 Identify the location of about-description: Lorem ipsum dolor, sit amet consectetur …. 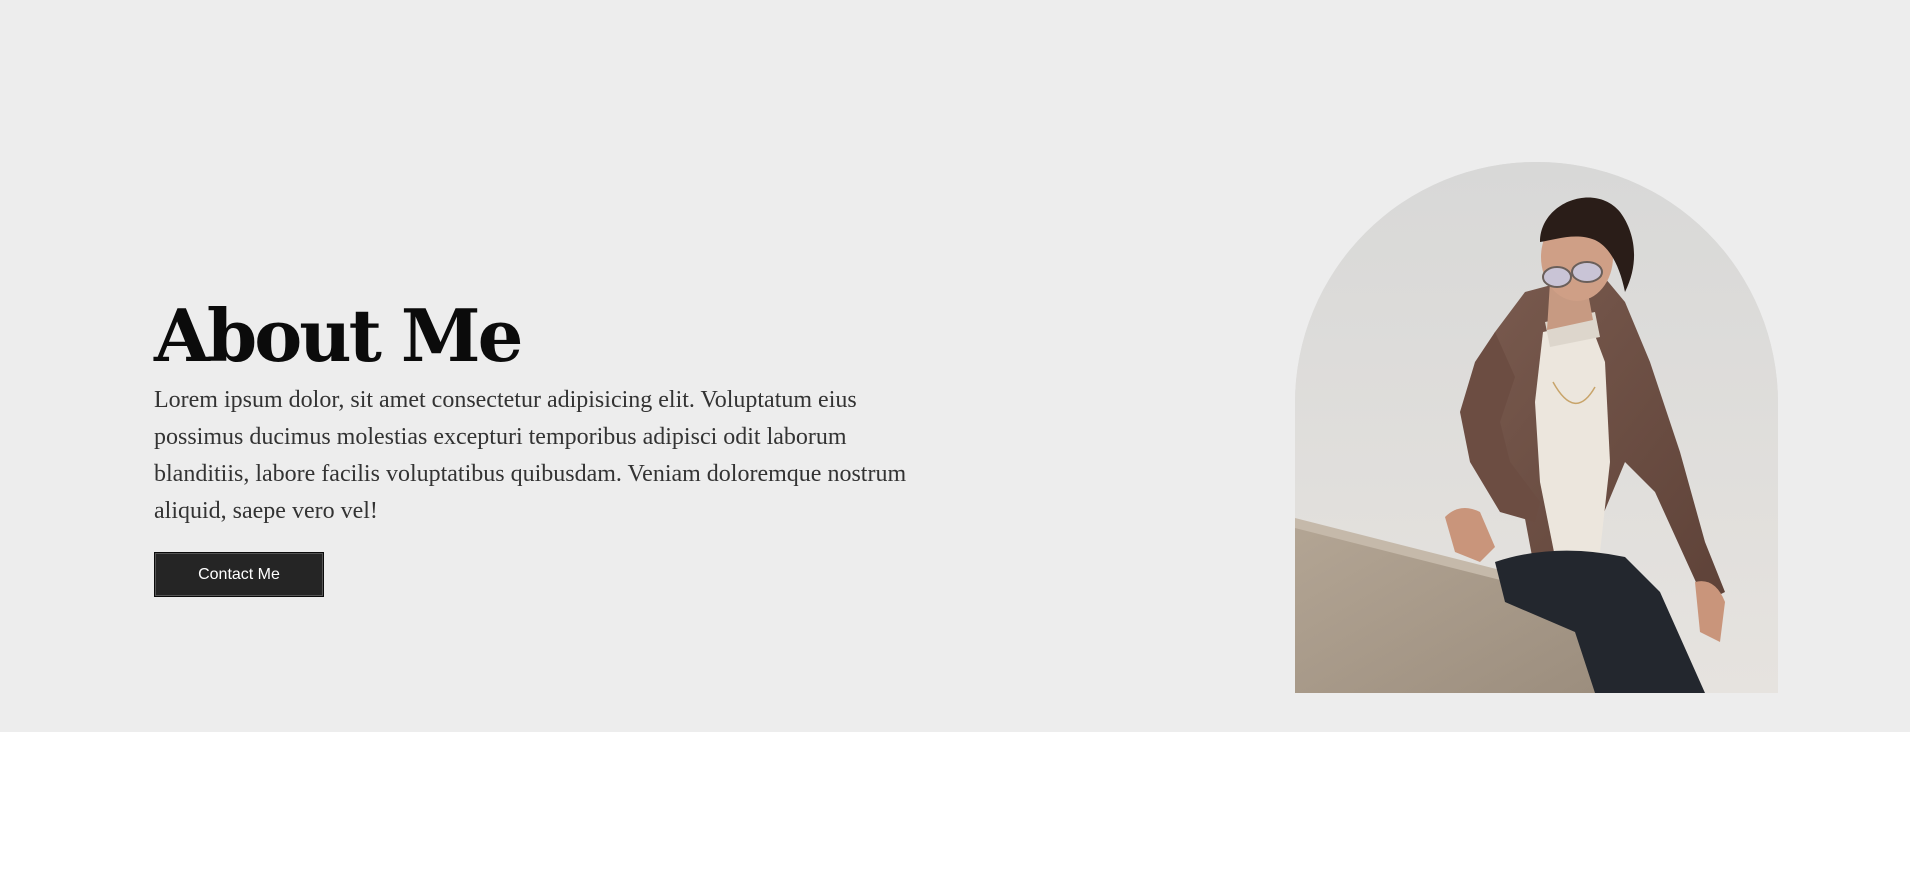
(530, 455).